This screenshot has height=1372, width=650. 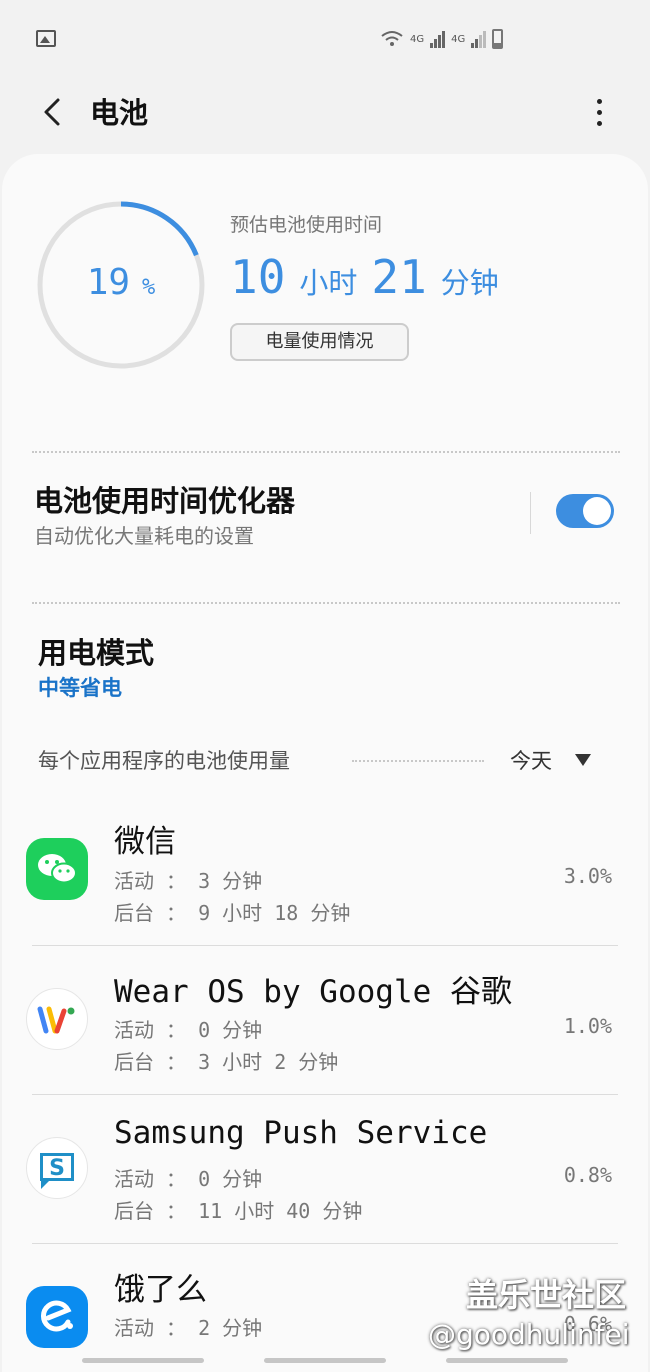 I want to click on network-type-1: 4G, so click(x=417, y=39).